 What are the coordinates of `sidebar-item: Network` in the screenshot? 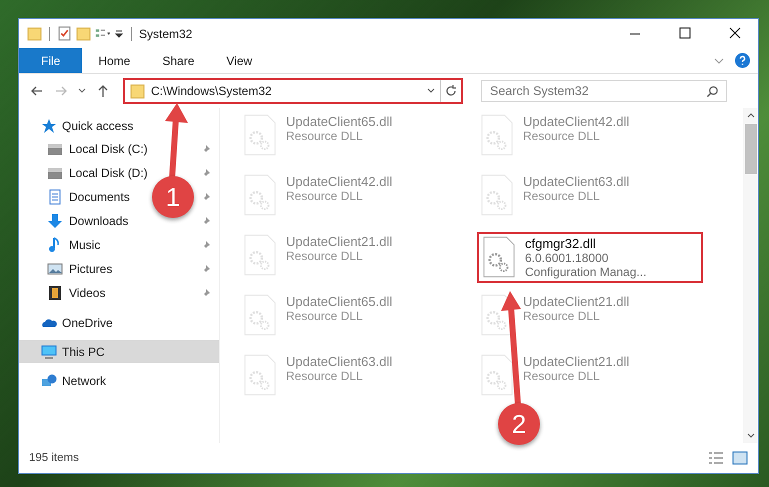 It's located at (119, 380).